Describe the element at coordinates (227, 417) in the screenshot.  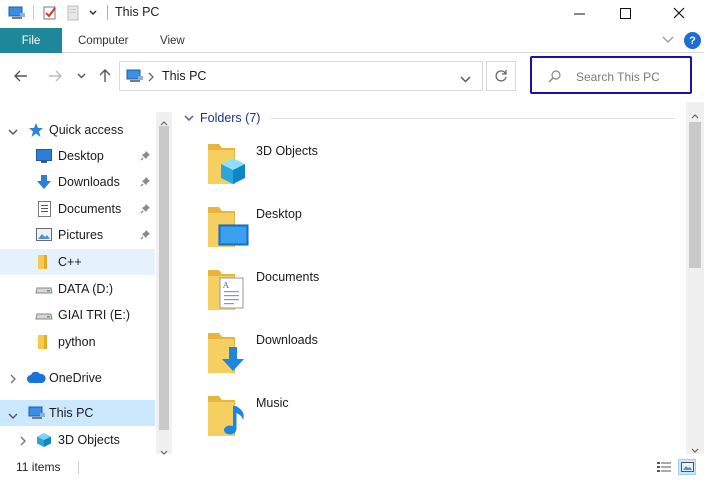
I see `music-folder-icon` at that location.